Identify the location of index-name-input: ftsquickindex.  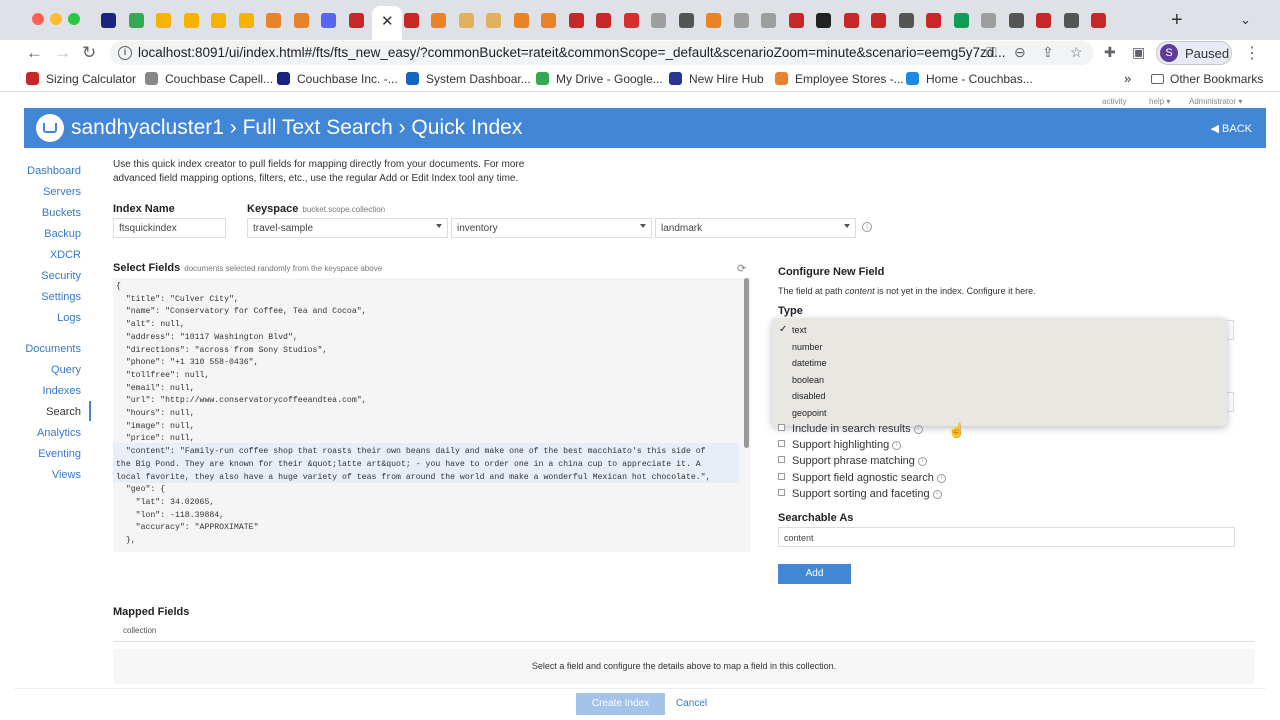
(169, 228).